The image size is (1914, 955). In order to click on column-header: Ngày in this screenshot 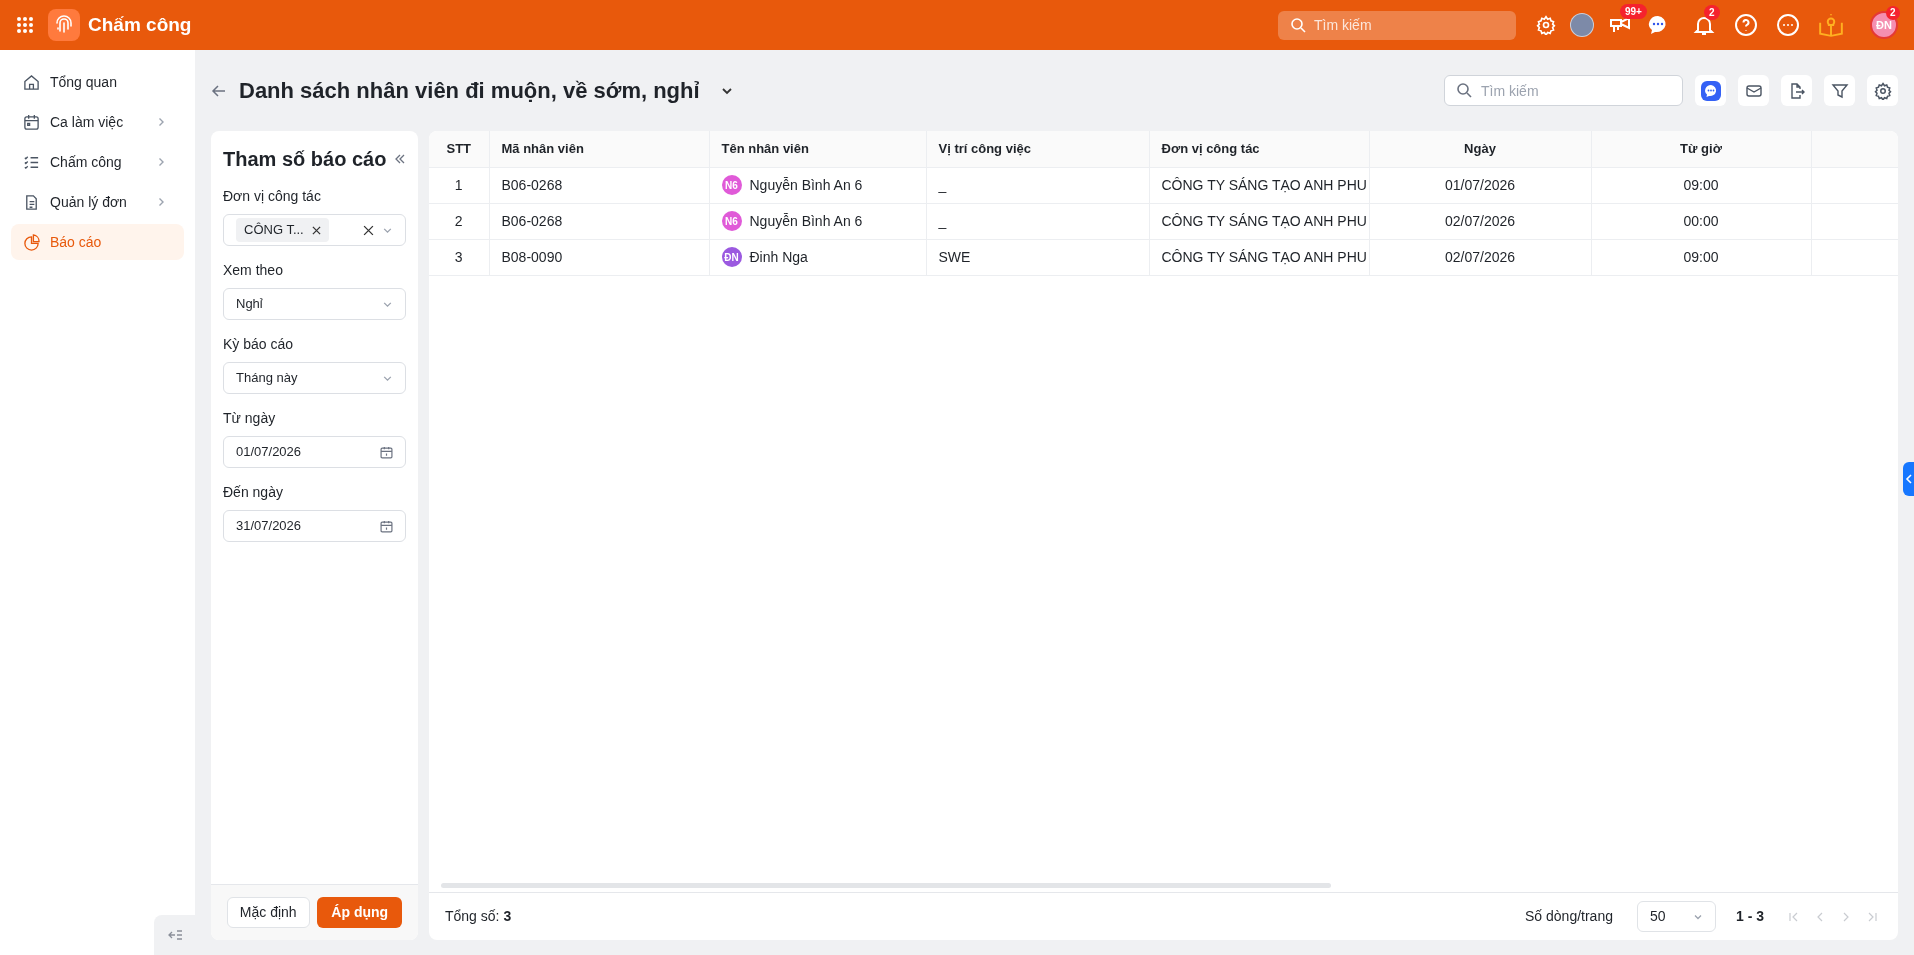, I will do `click(1480, 148)`.